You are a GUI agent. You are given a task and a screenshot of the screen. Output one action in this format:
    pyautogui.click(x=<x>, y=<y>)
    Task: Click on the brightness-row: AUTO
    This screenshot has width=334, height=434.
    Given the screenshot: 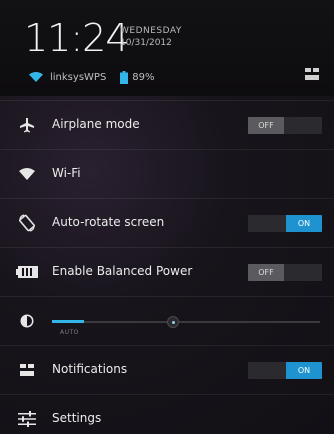 What is the action you would take?
    pyautogui.click(x=167, y=320)
    